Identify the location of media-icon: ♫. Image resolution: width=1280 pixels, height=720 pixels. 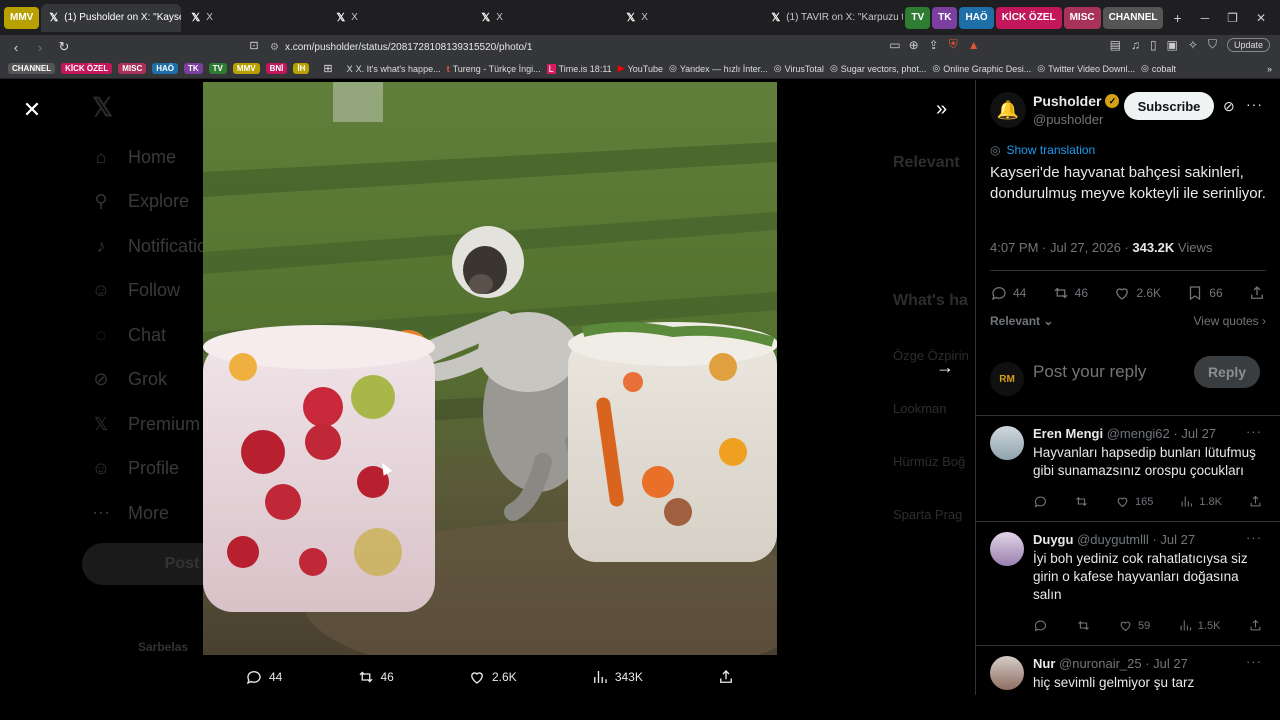
(1135, 45).